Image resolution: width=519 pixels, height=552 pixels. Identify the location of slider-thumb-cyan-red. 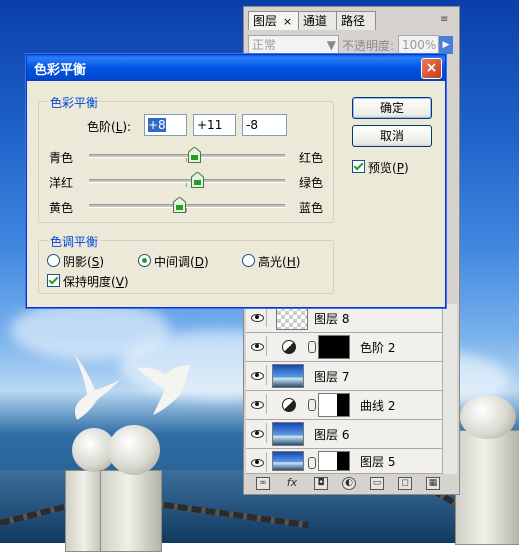
(195, 155).